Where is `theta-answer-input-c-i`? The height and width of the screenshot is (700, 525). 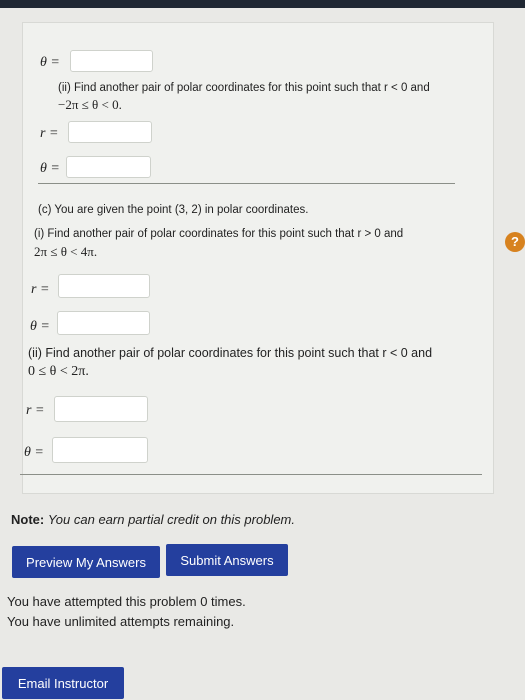
theta-answer-input-c-i is located at coordinates (103, 323).